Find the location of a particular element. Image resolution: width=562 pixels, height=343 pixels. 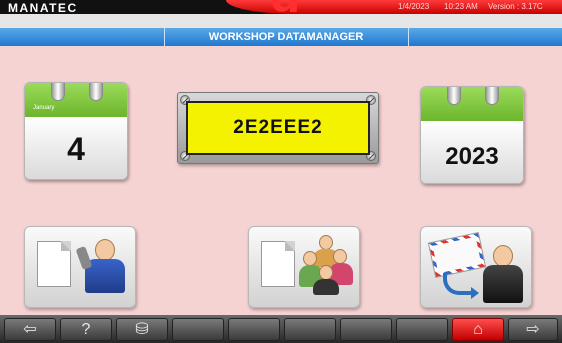

calendar-day-value: 4 is located at coordinates (76, 149).